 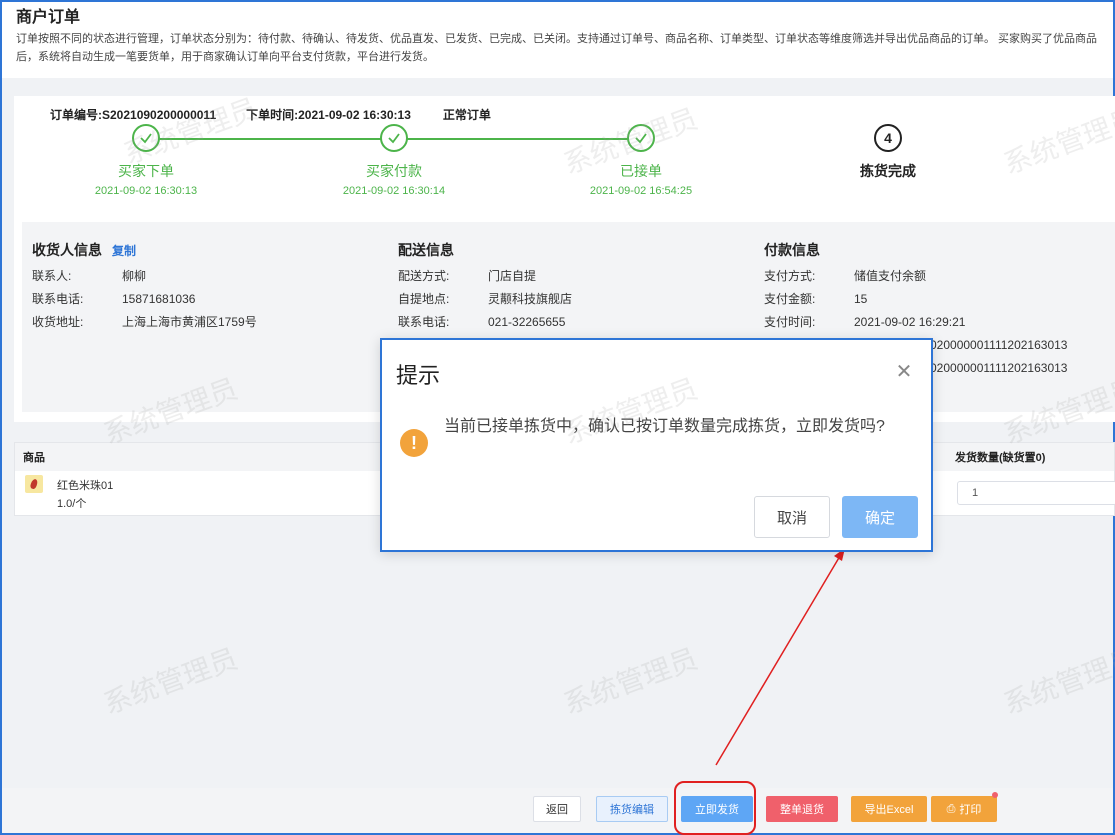 What do you see at coordinates (970, 810) in the screenshot?
I see `print-label: 打印` at bounding box center [970, 810].